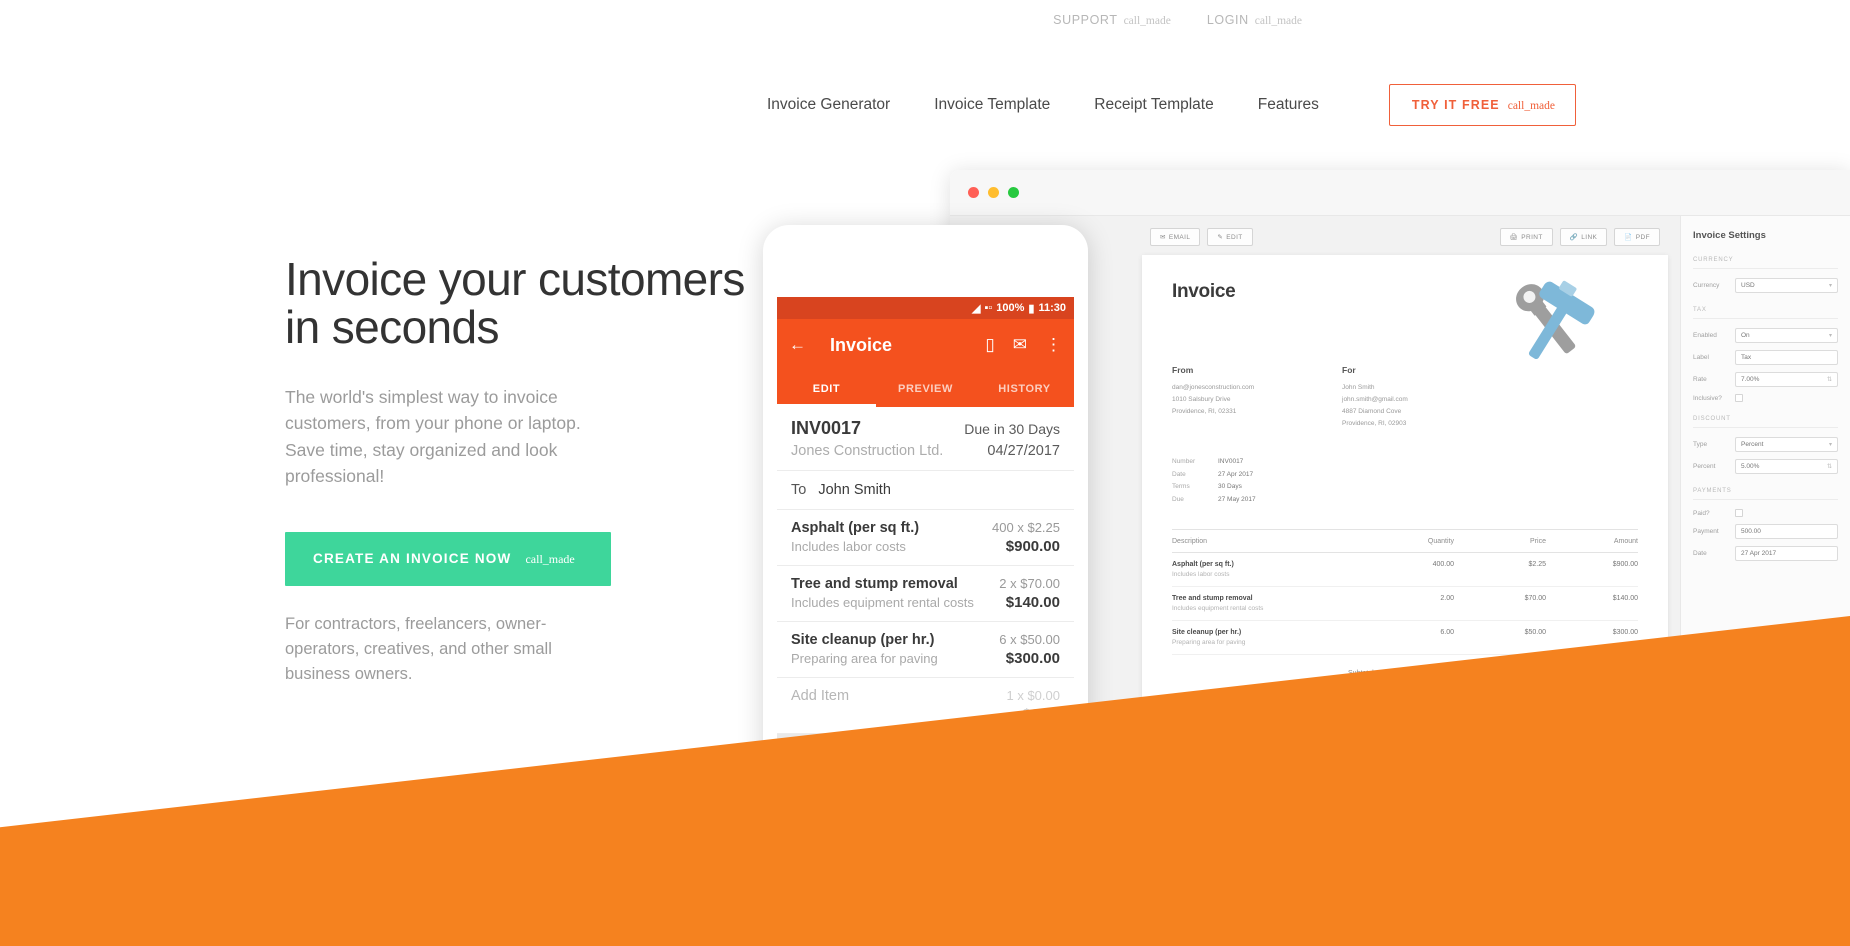 The image size is (1850, 946). What do you see at coordinates (1012, 429) in the screenshot?
I see `due-text: Due in 30 Days` at bounding box center [1012, 429].